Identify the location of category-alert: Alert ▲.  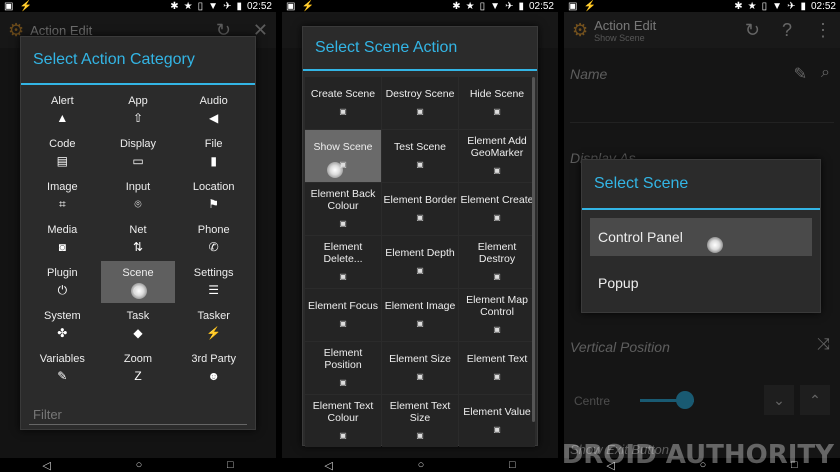
(62, 110).